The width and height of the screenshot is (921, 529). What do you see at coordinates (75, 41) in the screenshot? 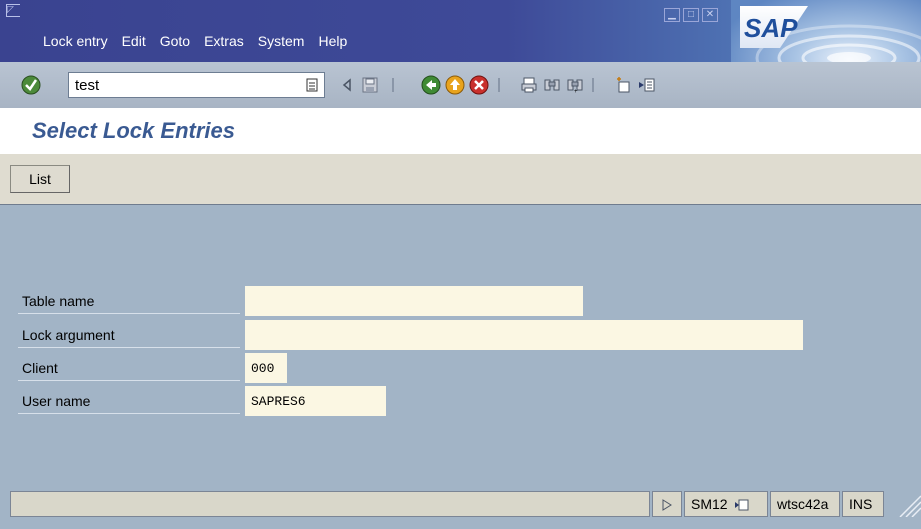
I see `menu-lock-entry: Lock entry` at bounding box center [75, 41].